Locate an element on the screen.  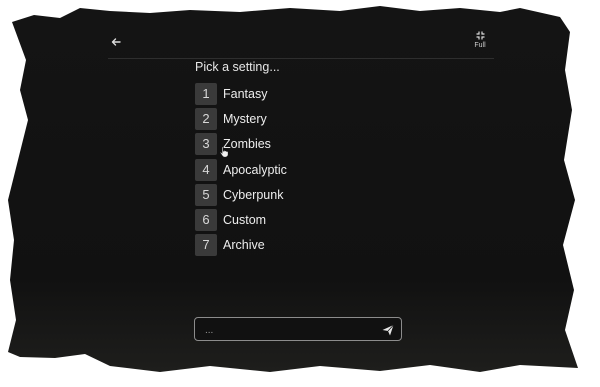
fullscreen-icon is located at coordinates (480, 35).